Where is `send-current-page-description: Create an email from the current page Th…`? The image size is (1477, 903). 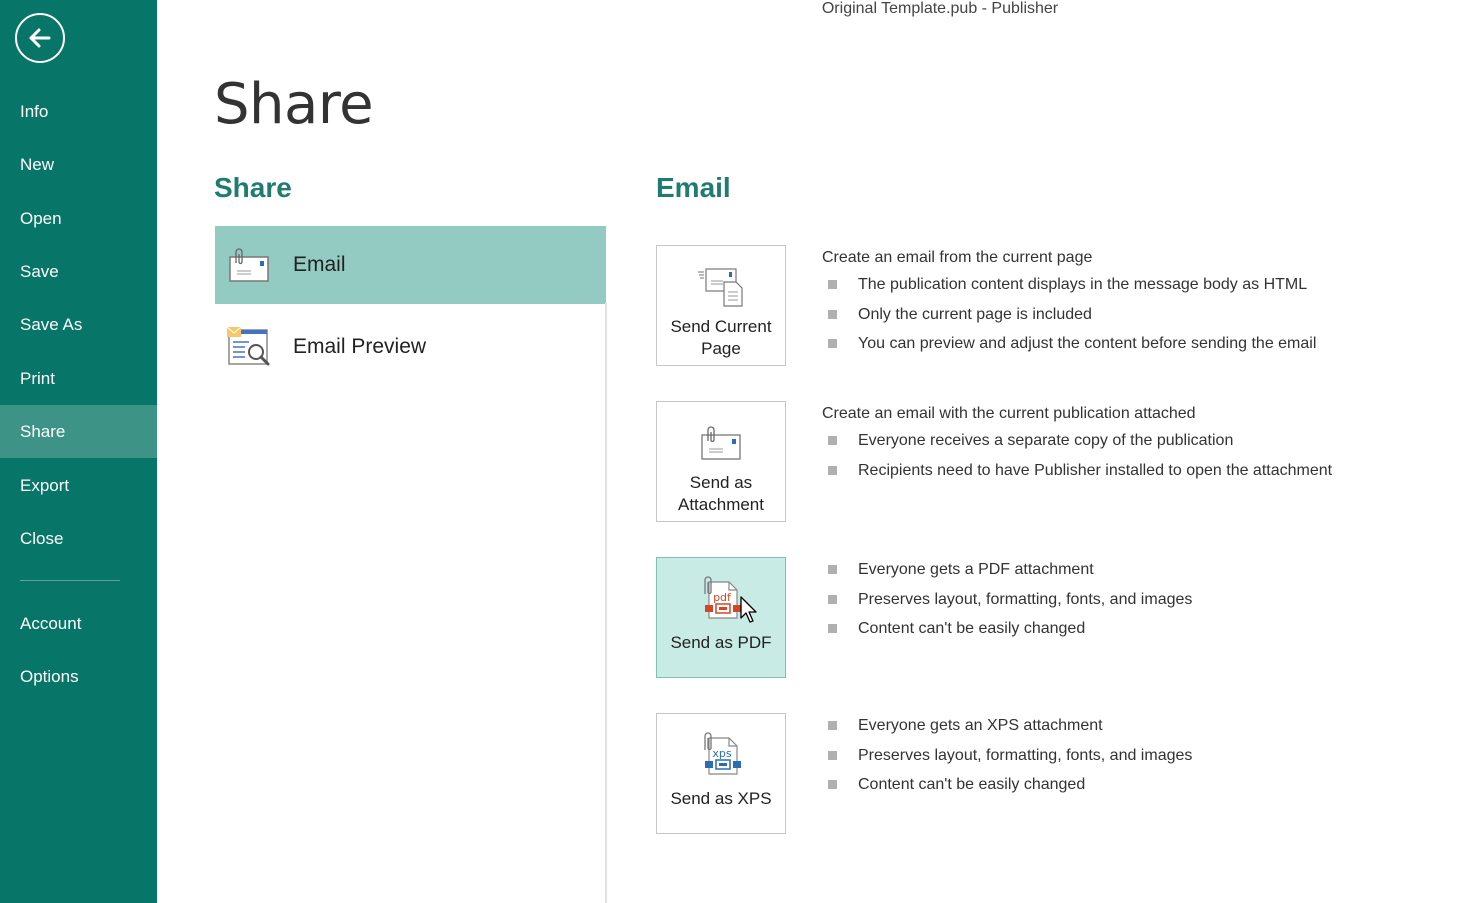 send-current-page-description: Create an email from the current page Th… is located at coordinates (1069, 302).